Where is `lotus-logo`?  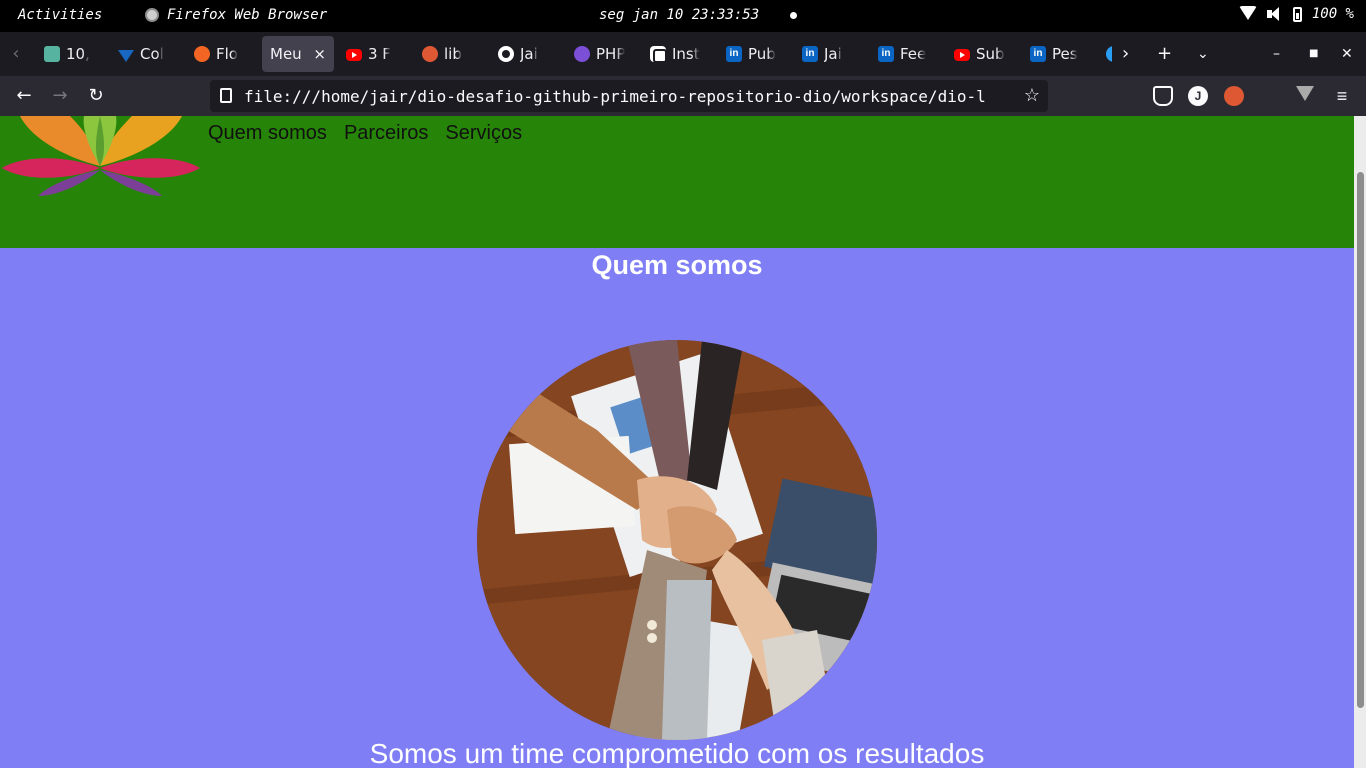
lotus-logo is located at coordinates (101, 156).